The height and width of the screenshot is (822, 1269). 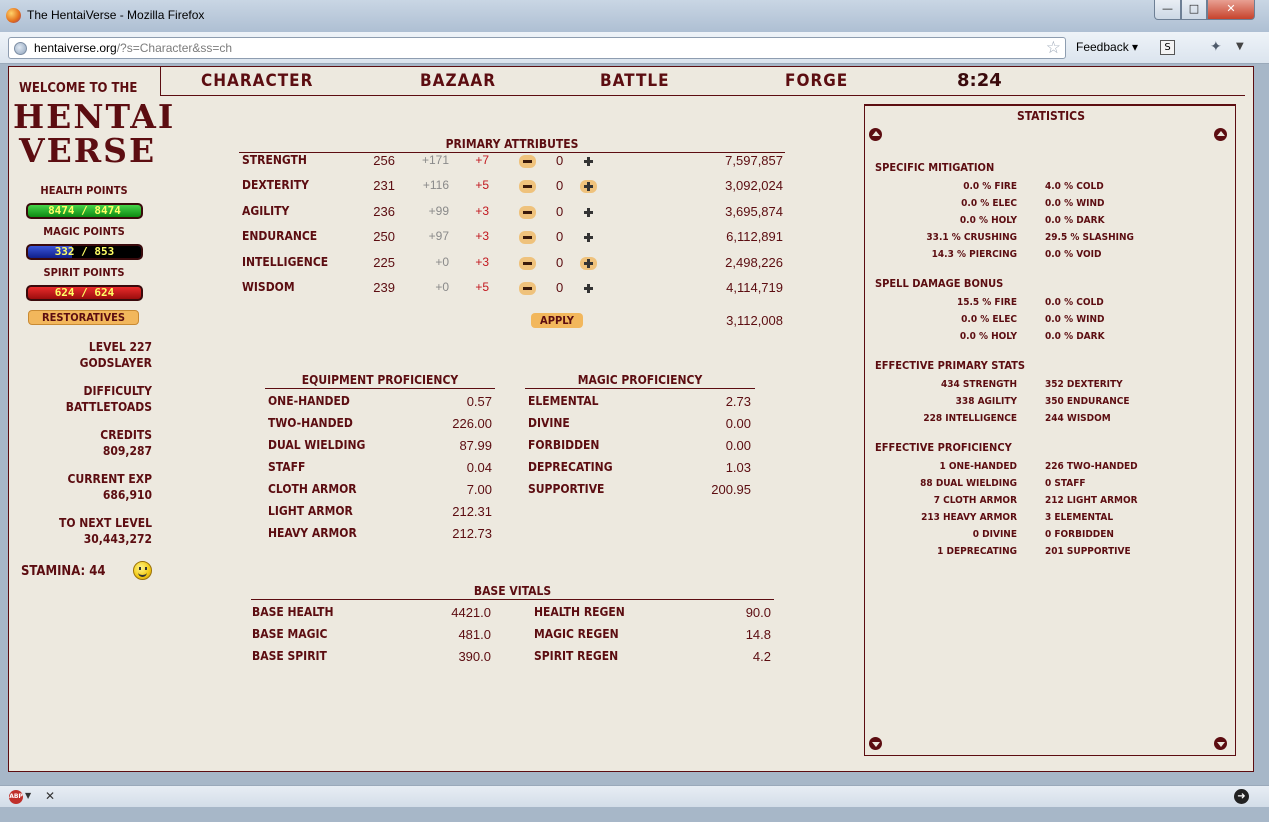 I want to click on statistics-heading: Spell Damage Bonus, so click(x=939, y=283).